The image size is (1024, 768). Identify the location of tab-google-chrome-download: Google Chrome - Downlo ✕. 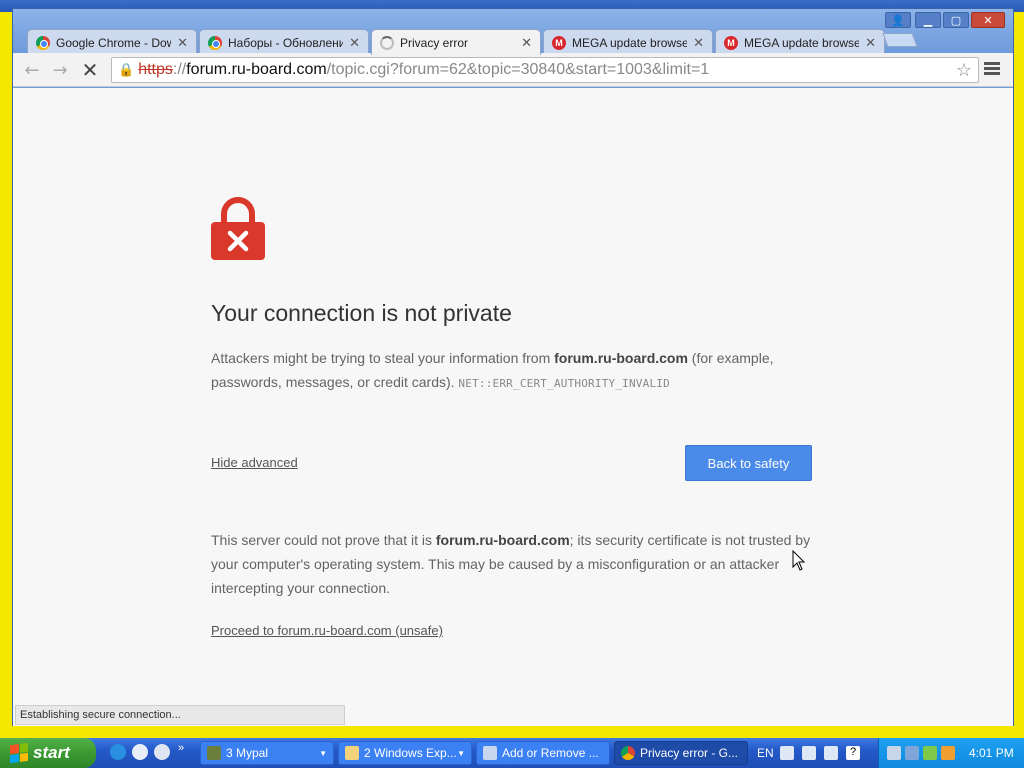
(112, 42).